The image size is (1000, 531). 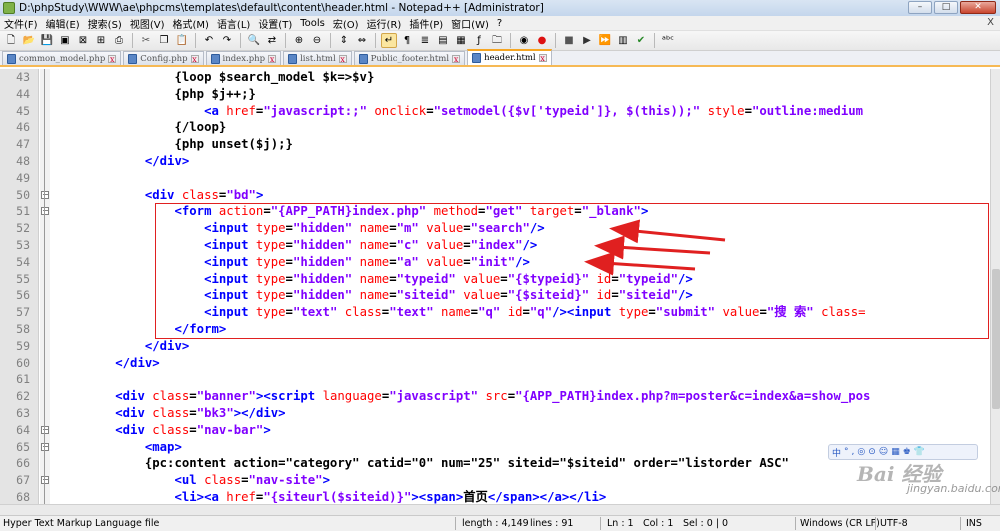 What do you see at coordinates (29, 40) in the screenshot?
I see `open-file-icon: 📂` at bounding box center [29, 40].